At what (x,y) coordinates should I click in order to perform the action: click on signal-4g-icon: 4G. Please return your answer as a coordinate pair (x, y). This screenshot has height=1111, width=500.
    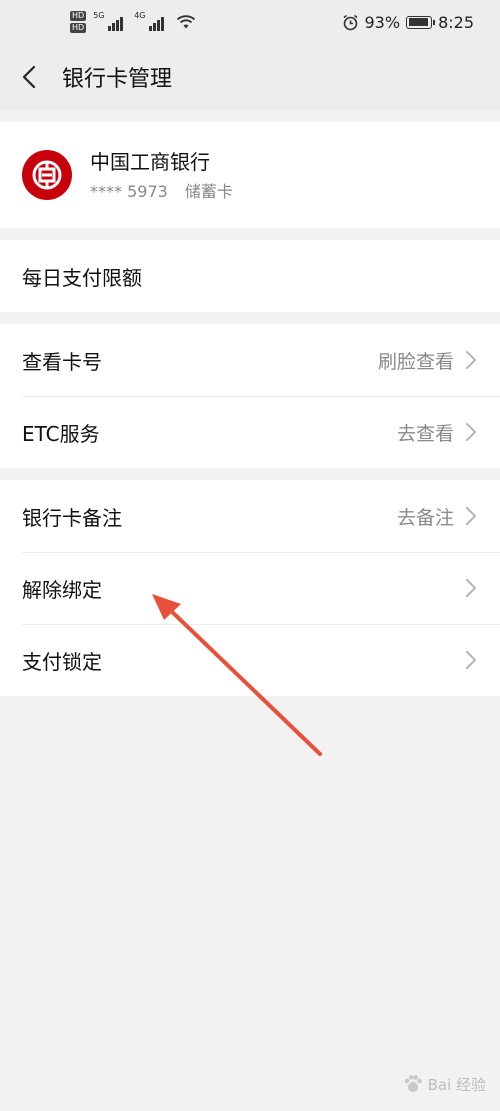
    Looking at the image, I should click on (151, 21).